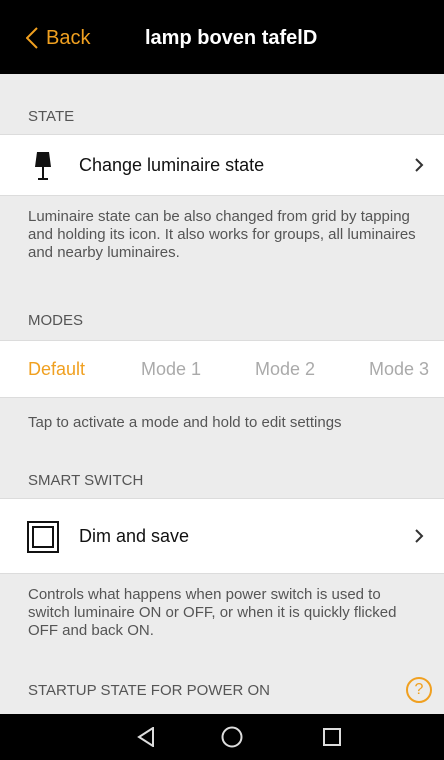  What do you see at coordinates (56, 369) in the screenshot?
I see `mode-default-tab: Default` at bounding box center [56, 369].